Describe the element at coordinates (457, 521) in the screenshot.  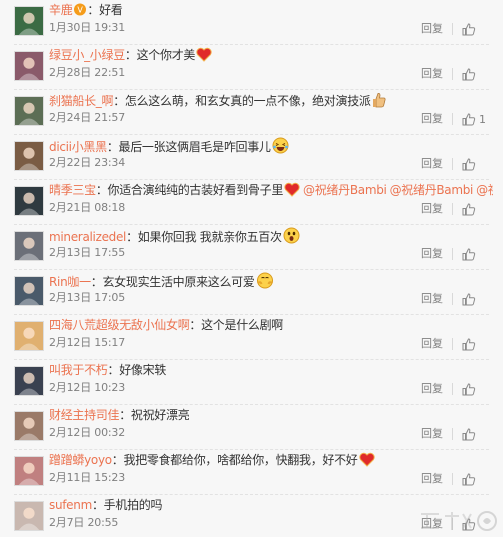
I see `app-watermark-logo` at that location.